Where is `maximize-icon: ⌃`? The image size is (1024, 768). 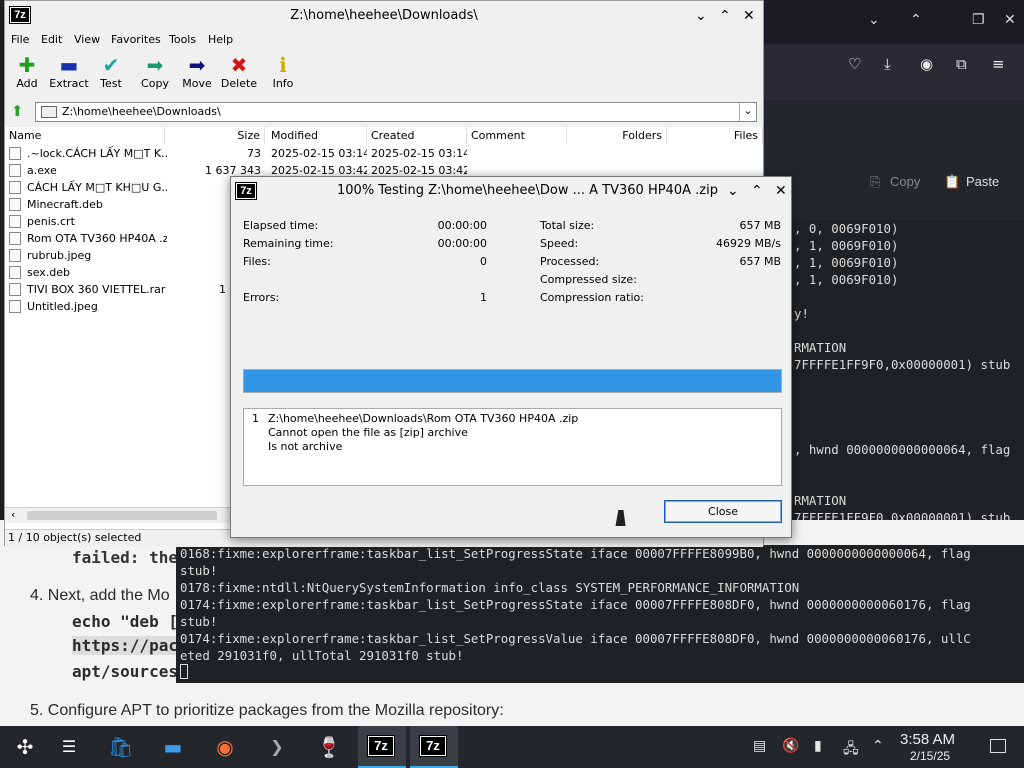
maximize-icon: ⌃ is located at coordinates (725, 16).